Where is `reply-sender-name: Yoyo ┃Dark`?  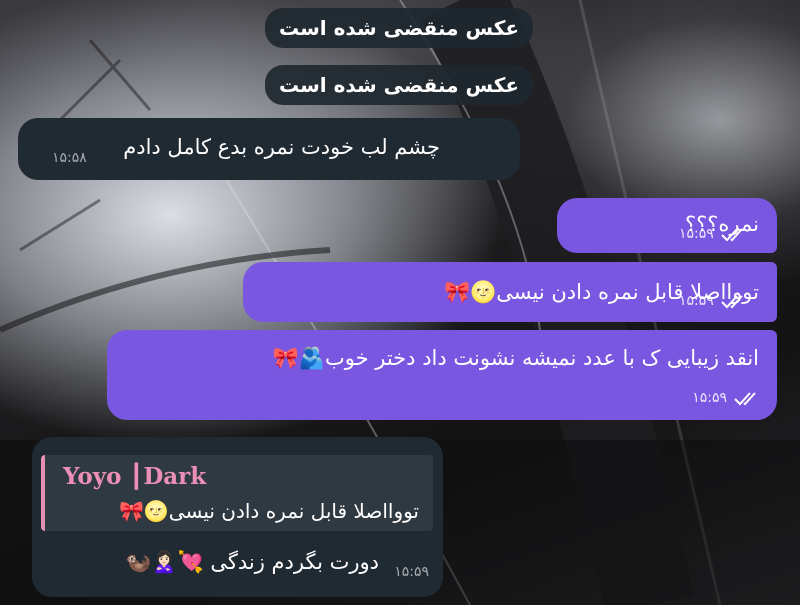 reply-sender-name: Yoyo ┃Dark is located at coordinates (135, 476).